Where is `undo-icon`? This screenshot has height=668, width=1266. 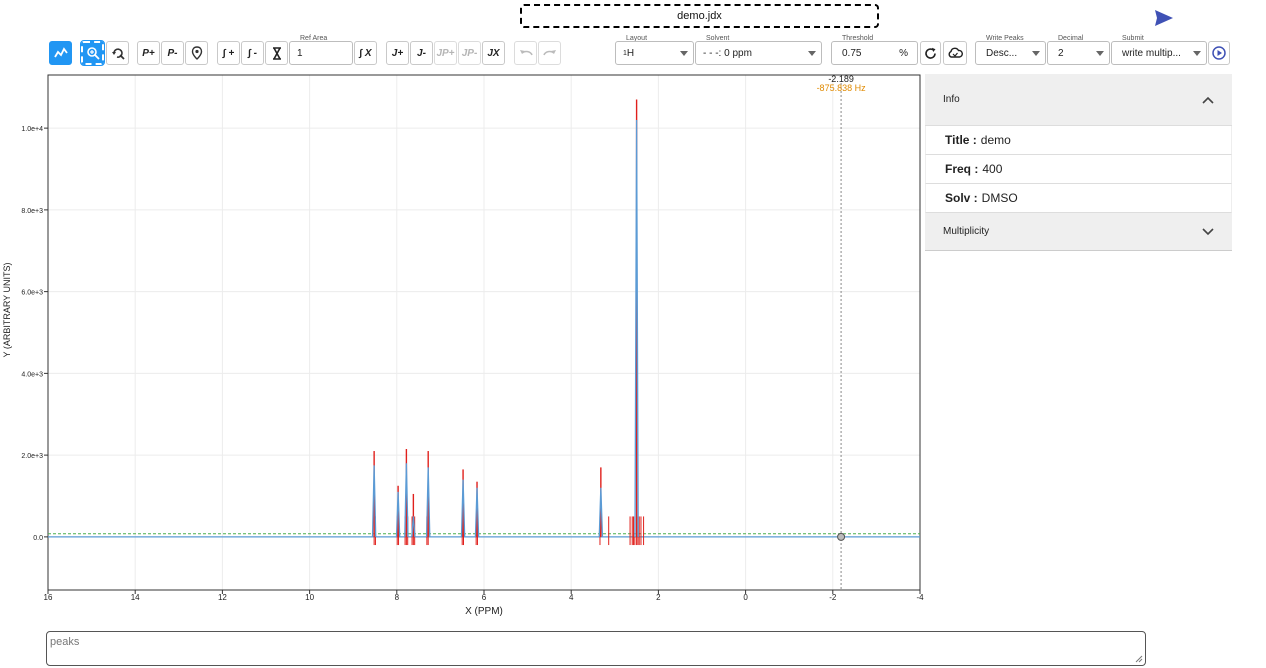
undo-icon is located at coordinates (526, 53).